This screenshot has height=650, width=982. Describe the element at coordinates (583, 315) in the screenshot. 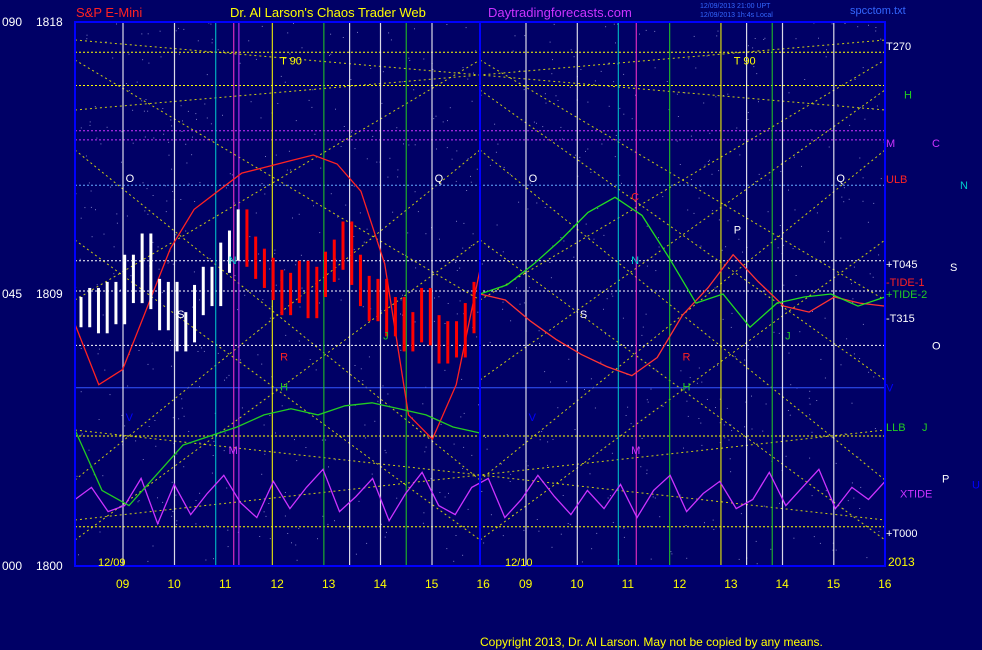

I see `chart-letter: S` at that location.